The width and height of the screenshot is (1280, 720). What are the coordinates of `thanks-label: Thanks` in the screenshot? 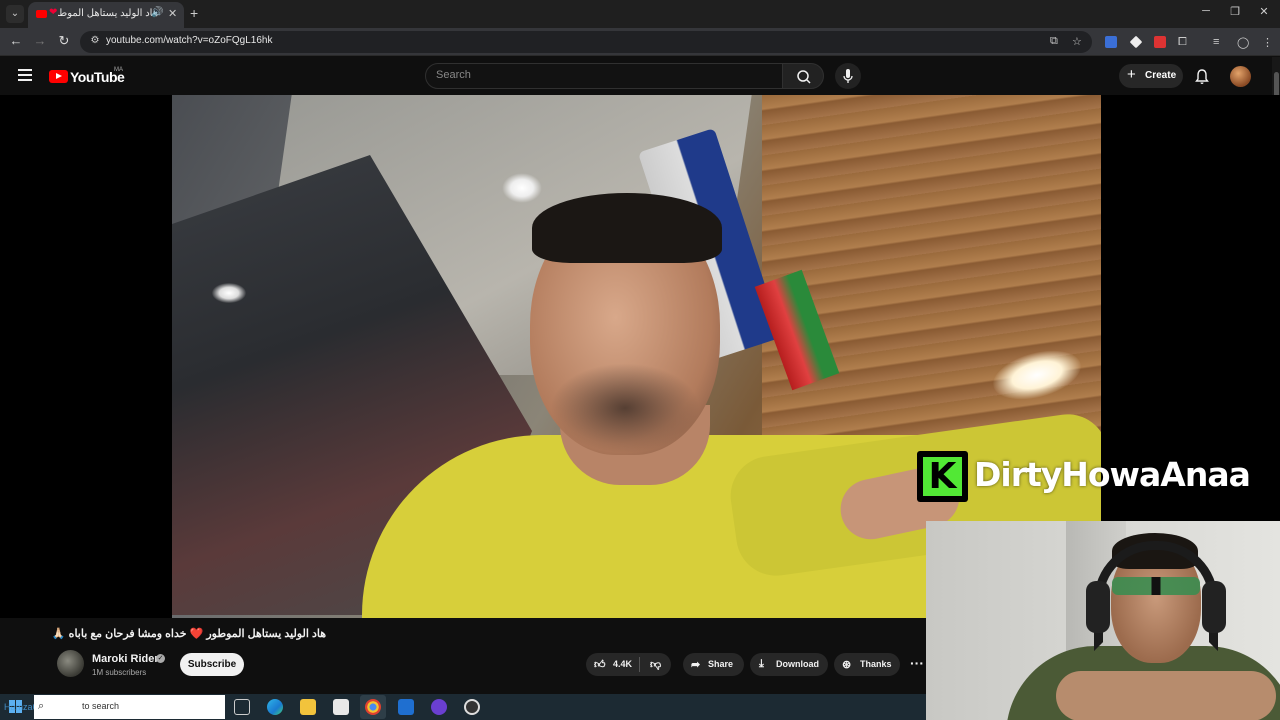 It's located at (876, 664).